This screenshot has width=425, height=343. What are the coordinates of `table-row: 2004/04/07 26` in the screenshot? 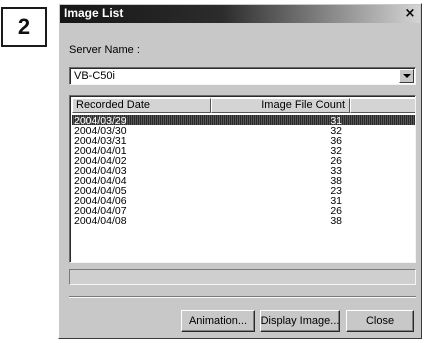 It's located at (243, 211).